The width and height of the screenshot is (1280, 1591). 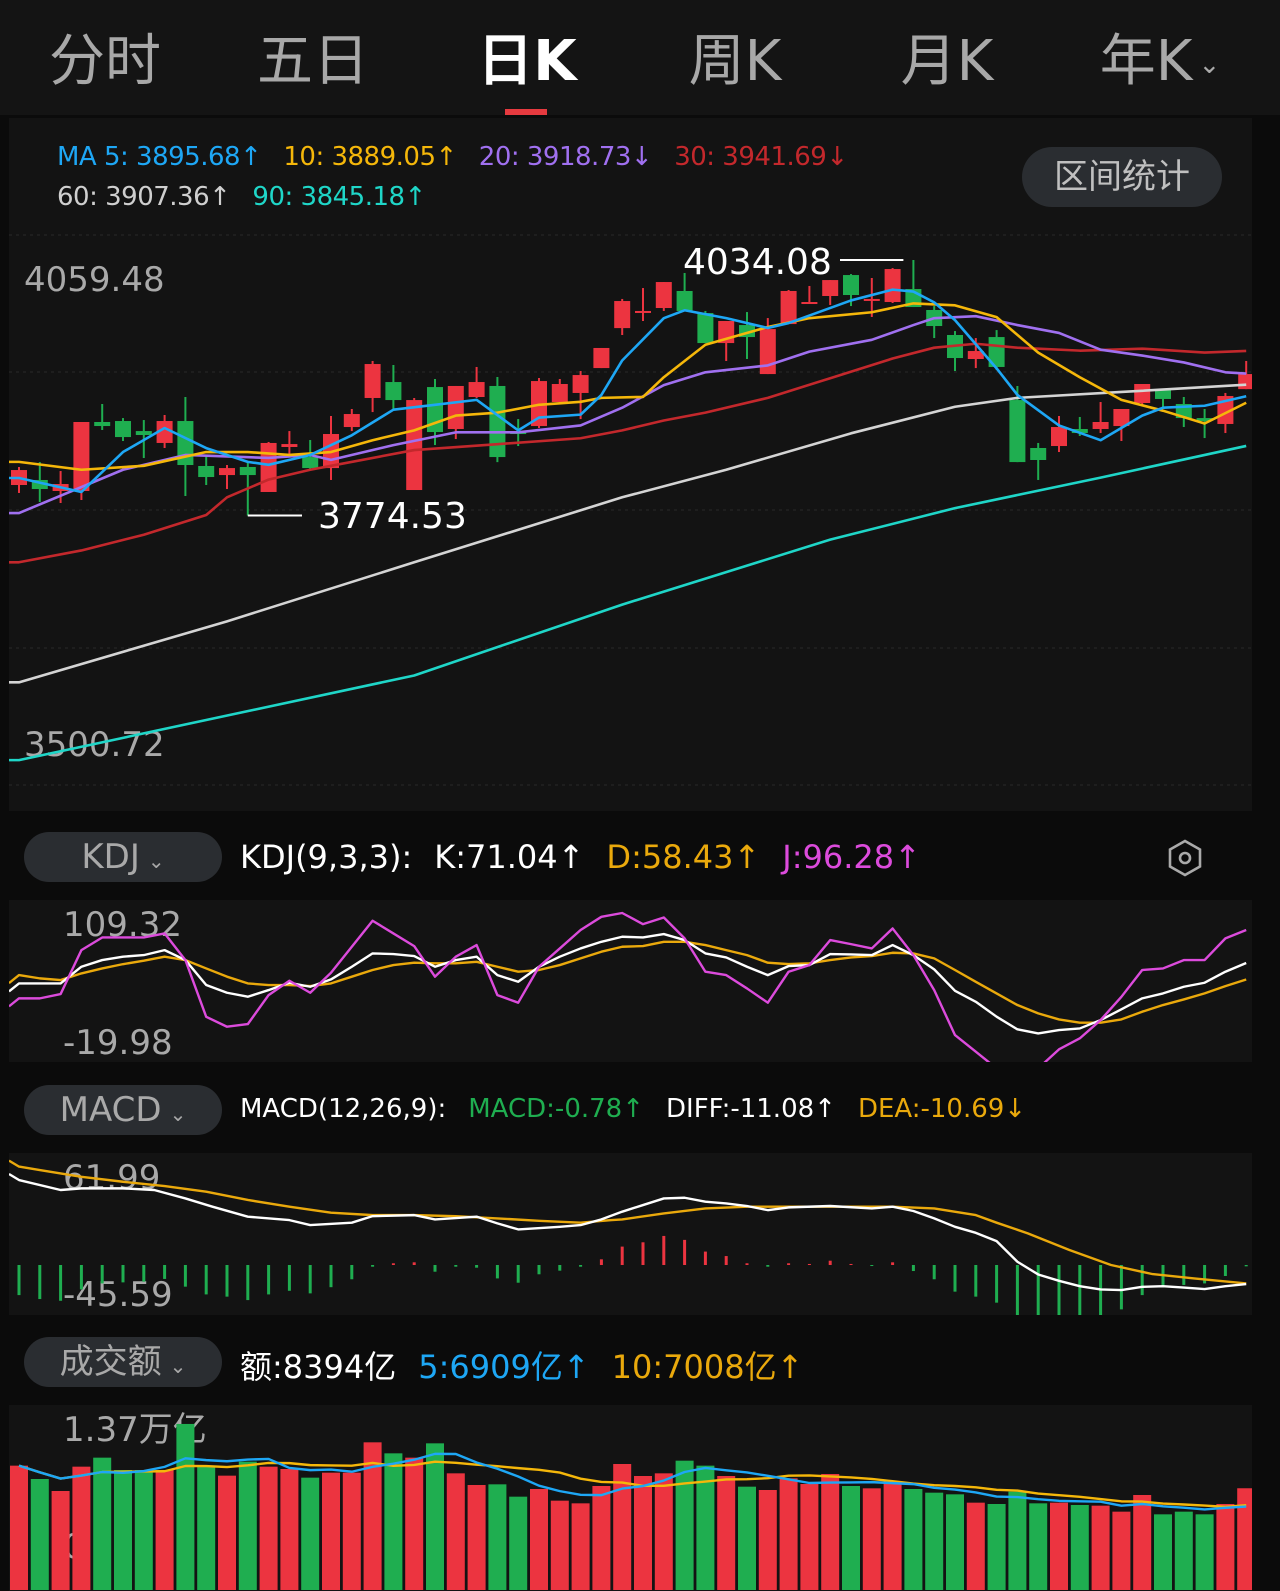 What do you see at coordinates (74, 1547) in the screenshot?
I see `turnover-axis-min: 0` at bounding box center [74, 1547].